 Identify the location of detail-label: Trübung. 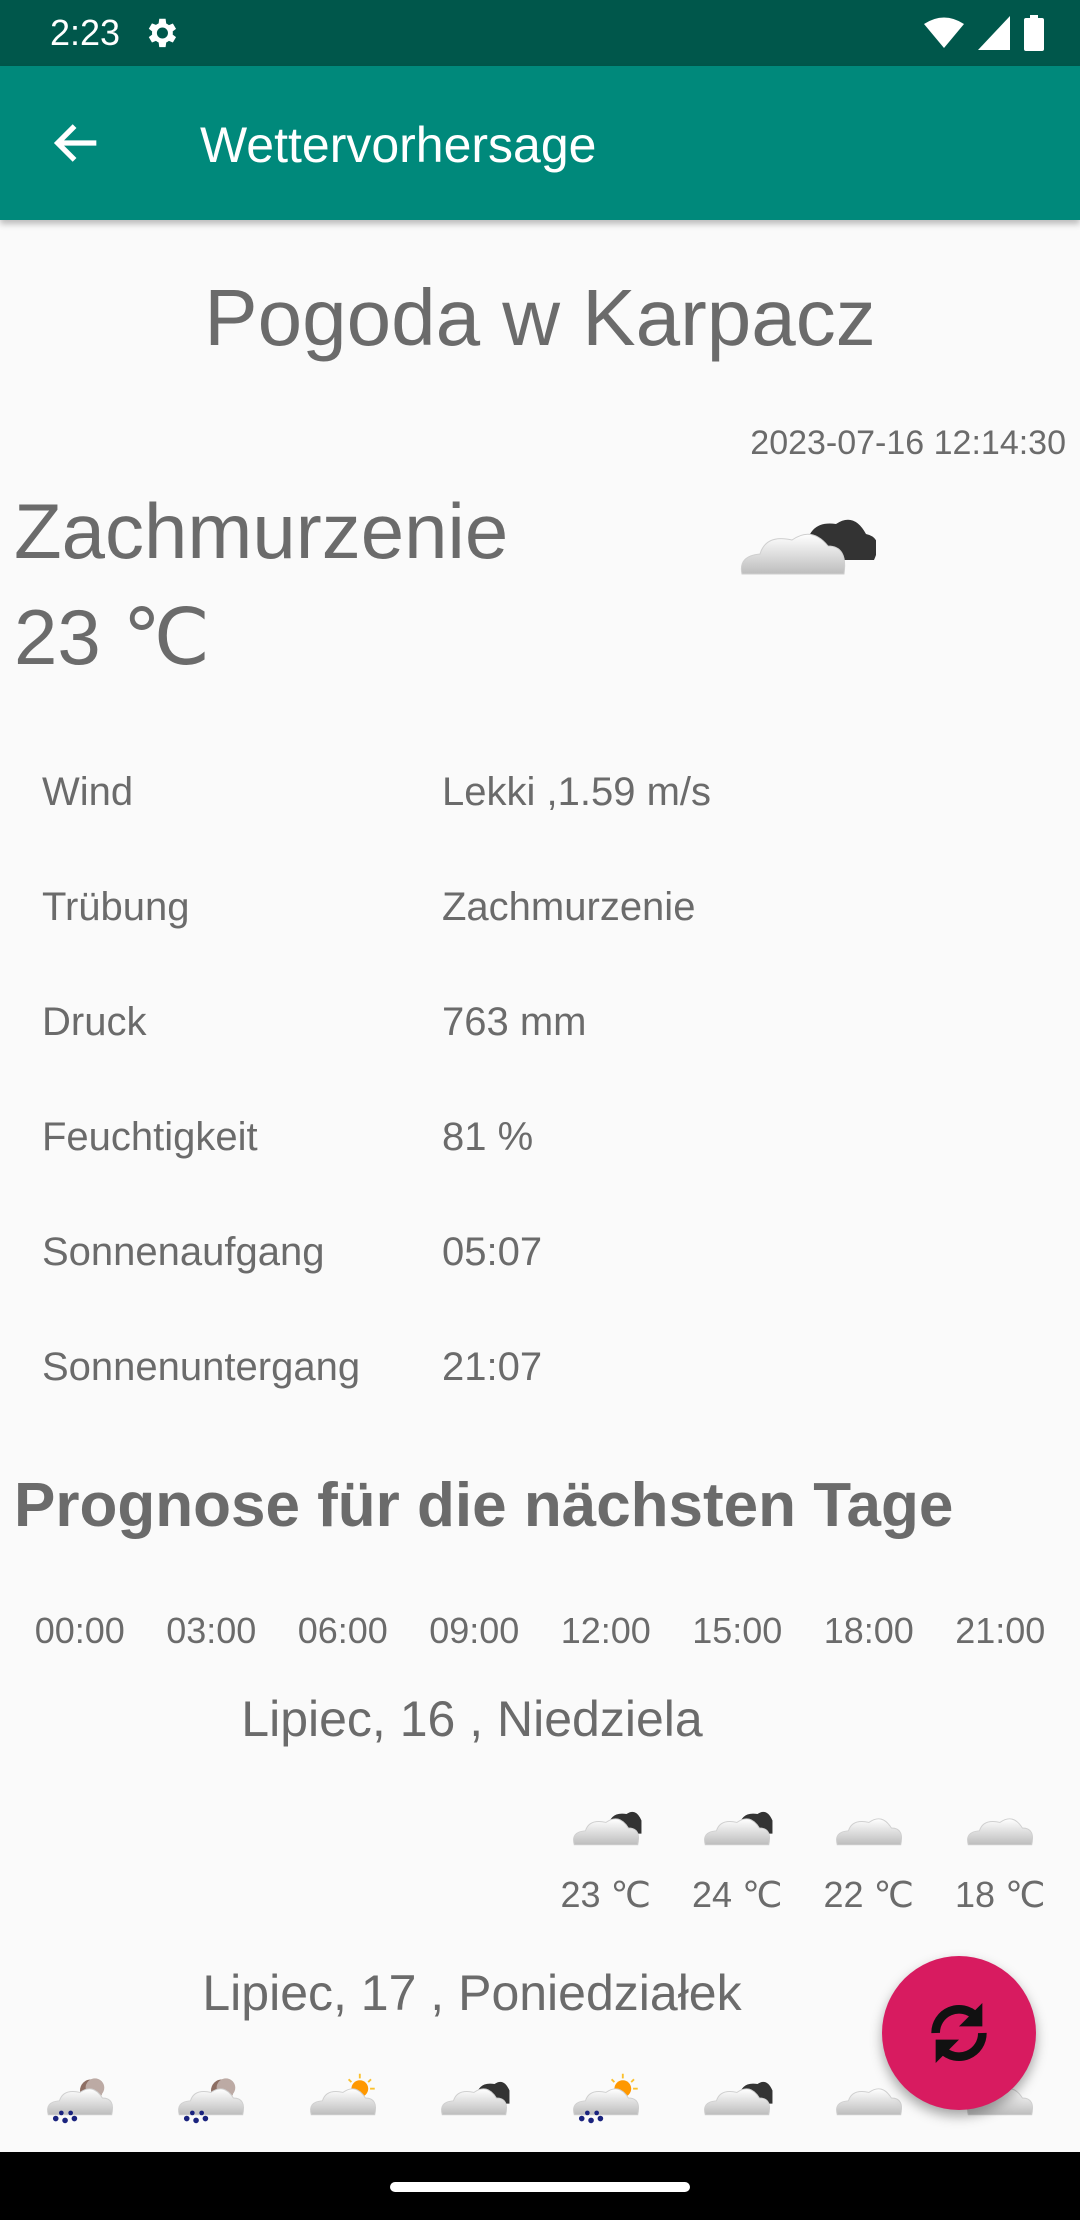
(116, 907).